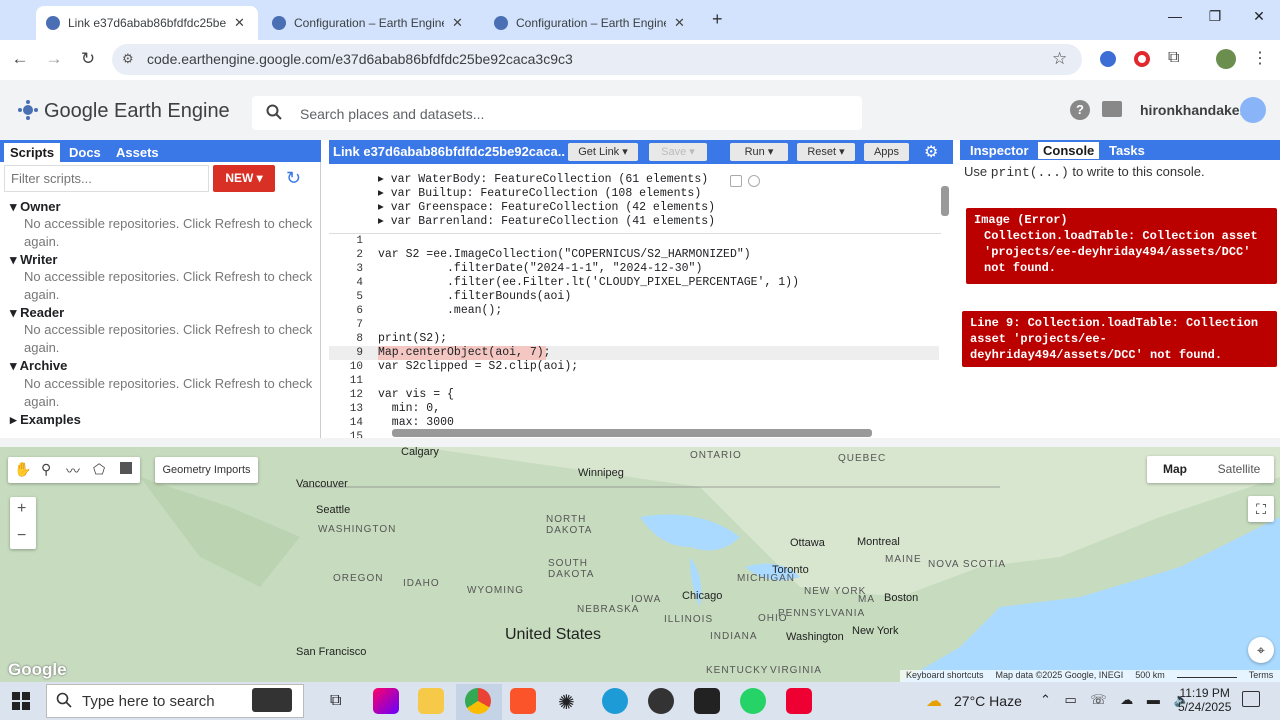 The image size is (1280, 720). What do you see at coordinates (1142, 59) in the screenshot?
I see `opera-extension-icon` at bounding box center [1142, 59].